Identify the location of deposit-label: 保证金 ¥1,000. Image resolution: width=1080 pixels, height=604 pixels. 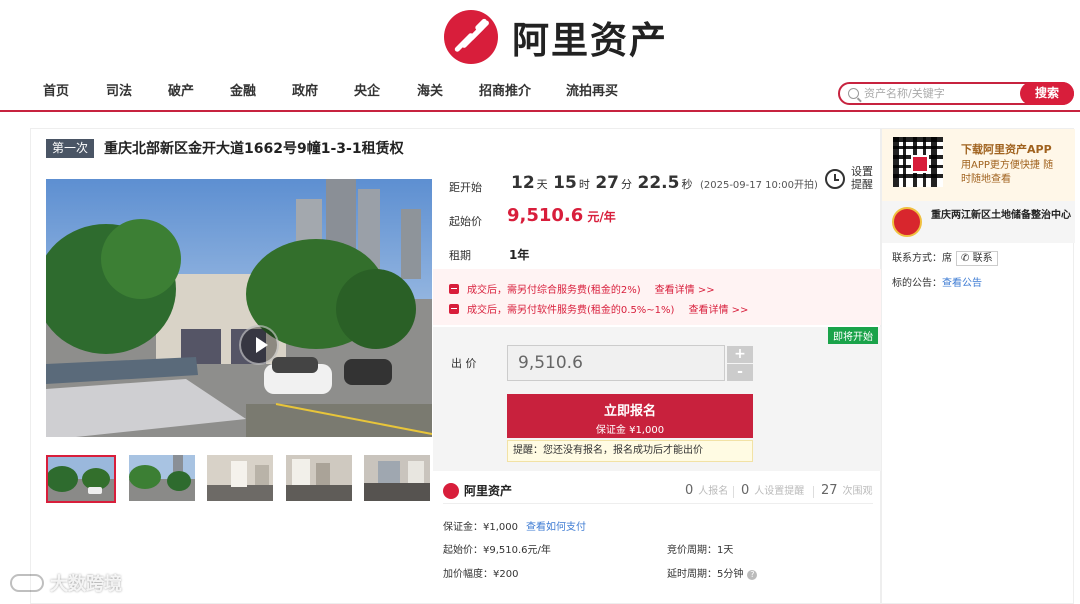
(630, 430).